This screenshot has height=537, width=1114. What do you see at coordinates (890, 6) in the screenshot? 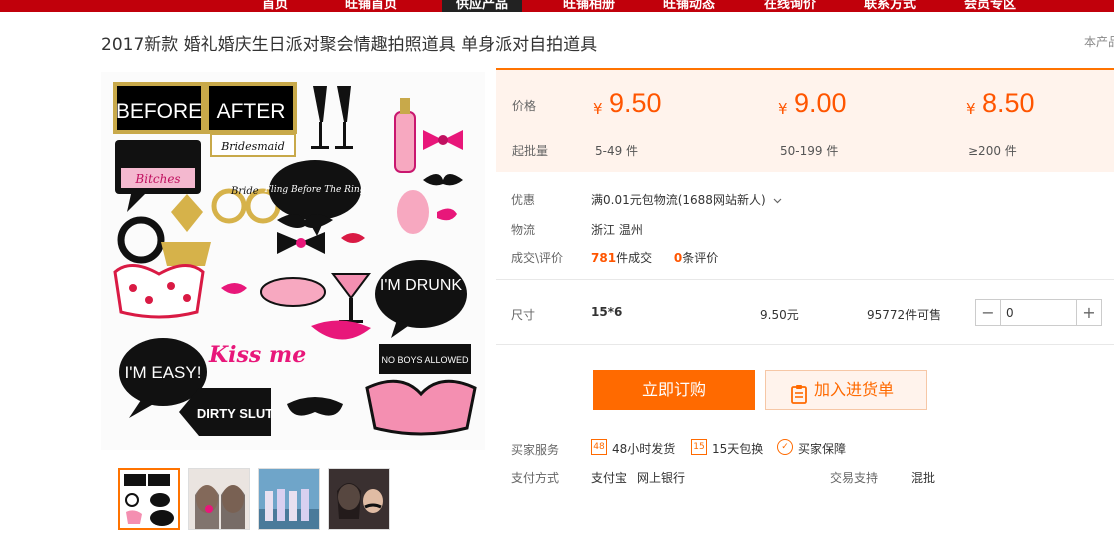
I see `nav-item-contact: 联系方式` at bounding box center [890, 6].